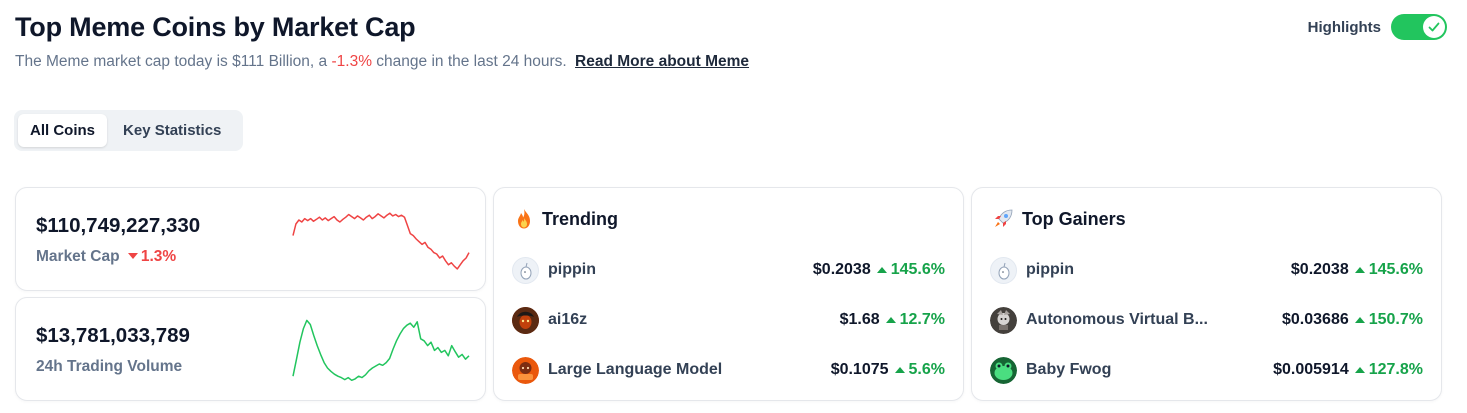 Image resolution: width=1467 pixels, height=413 pixels. I want to click on gainer-row: pippin $0.2038 145.6%, so click(1206, 270).